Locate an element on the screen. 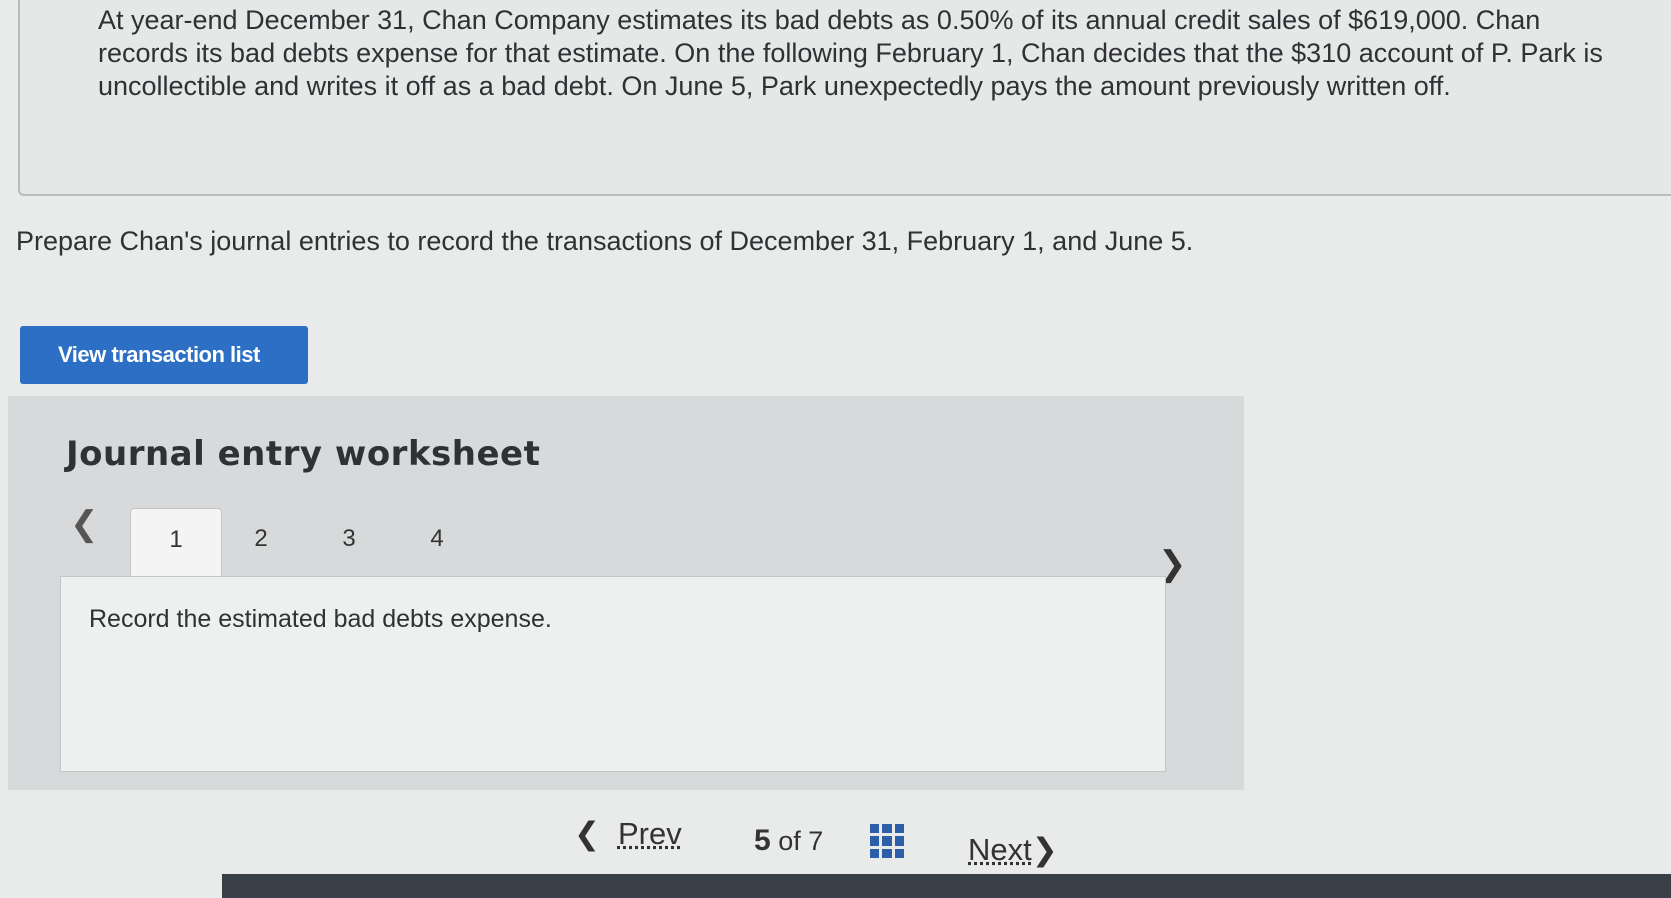  current-page: 5 is located at coordinates (762, 840).